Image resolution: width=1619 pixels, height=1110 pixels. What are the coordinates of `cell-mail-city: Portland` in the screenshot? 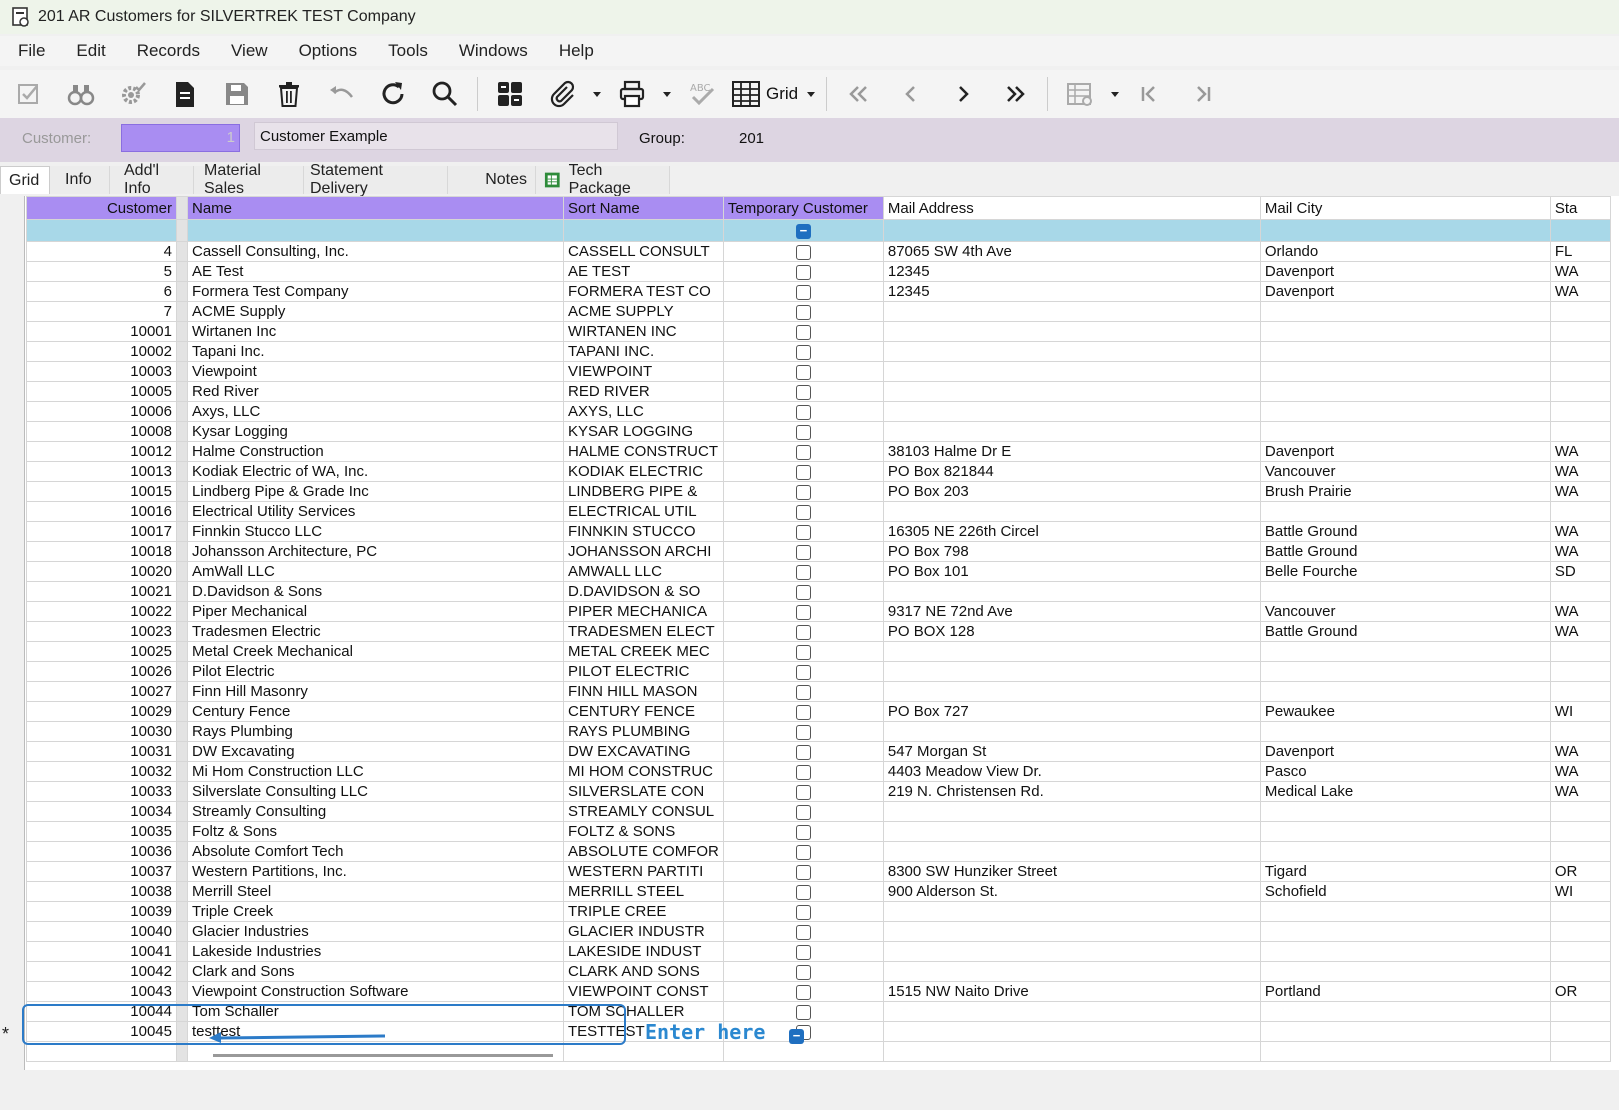 It's located at (1405, 991).